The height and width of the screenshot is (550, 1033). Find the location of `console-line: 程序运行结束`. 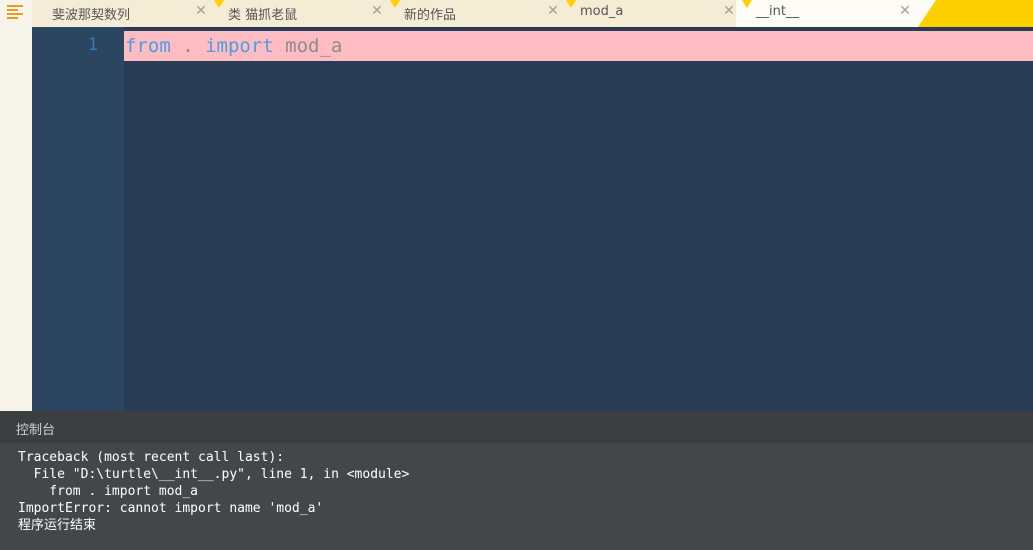

console-line: 程序运行结束 is located at coordinates (57, 525).